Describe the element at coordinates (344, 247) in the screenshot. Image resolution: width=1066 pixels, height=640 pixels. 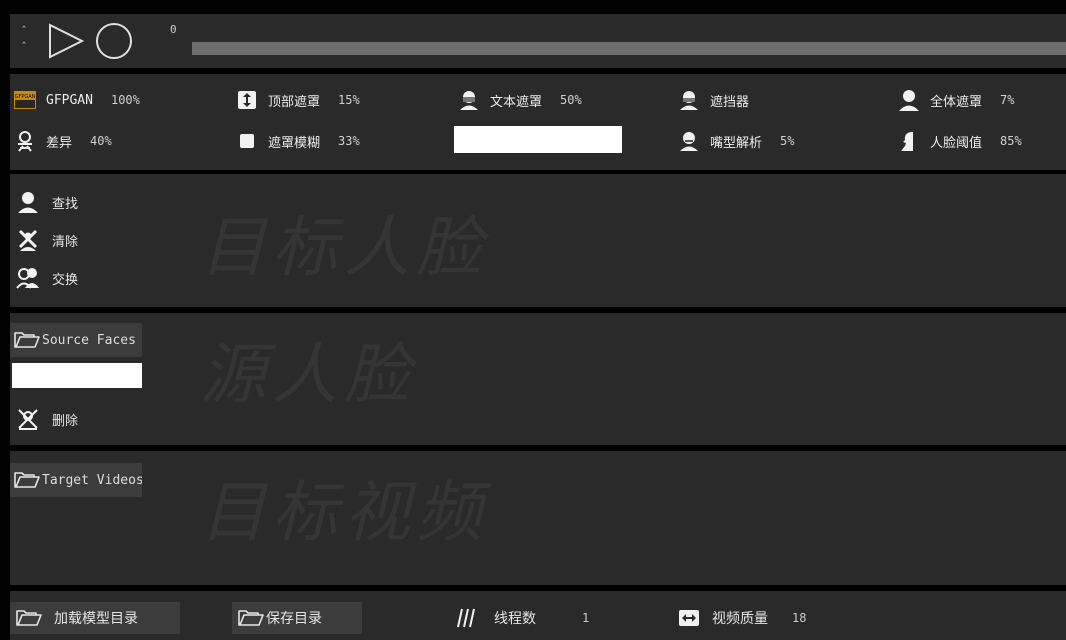
I see `target-faces-watermark: 目标人脸` at that location.